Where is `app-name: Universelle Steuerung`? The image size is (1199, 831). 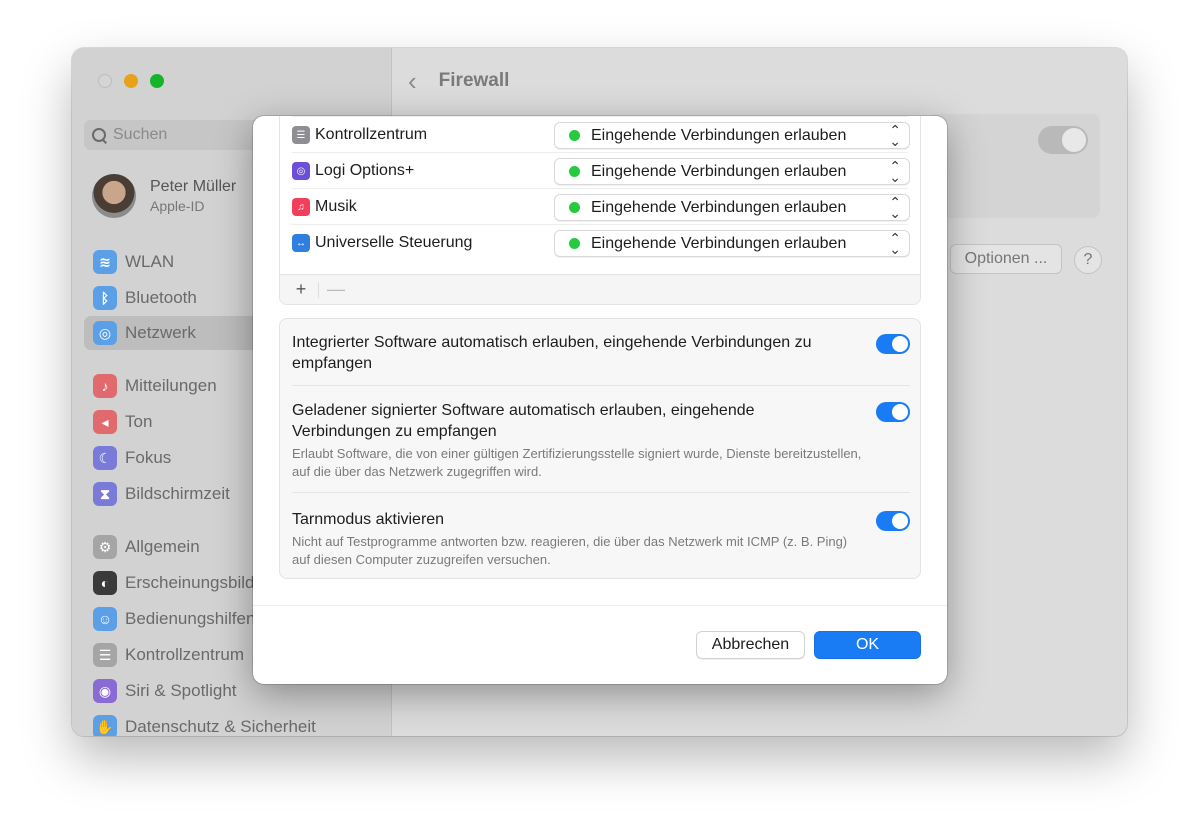 app-name: Universelle Steuerung is located at coordinates (394, 242).